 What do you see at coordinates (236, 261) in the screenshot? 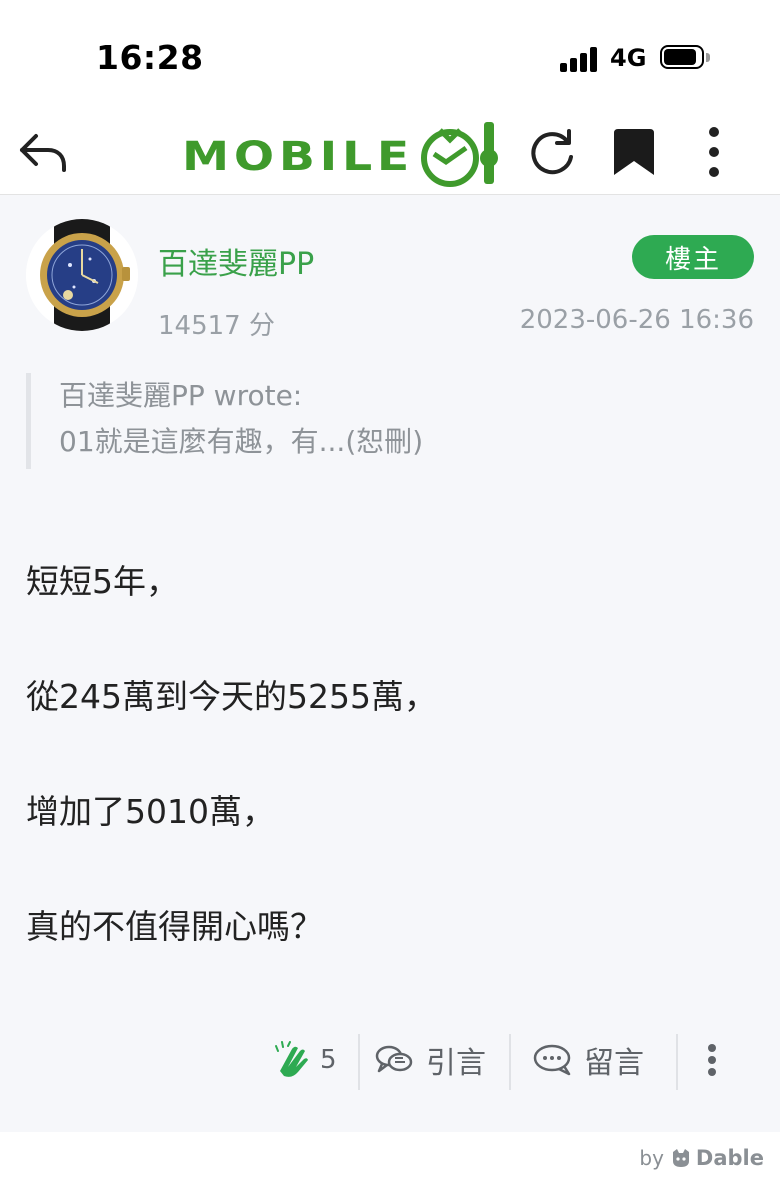
I see `author-name: 百達斐麗PP` at bounding box center [236, 261].